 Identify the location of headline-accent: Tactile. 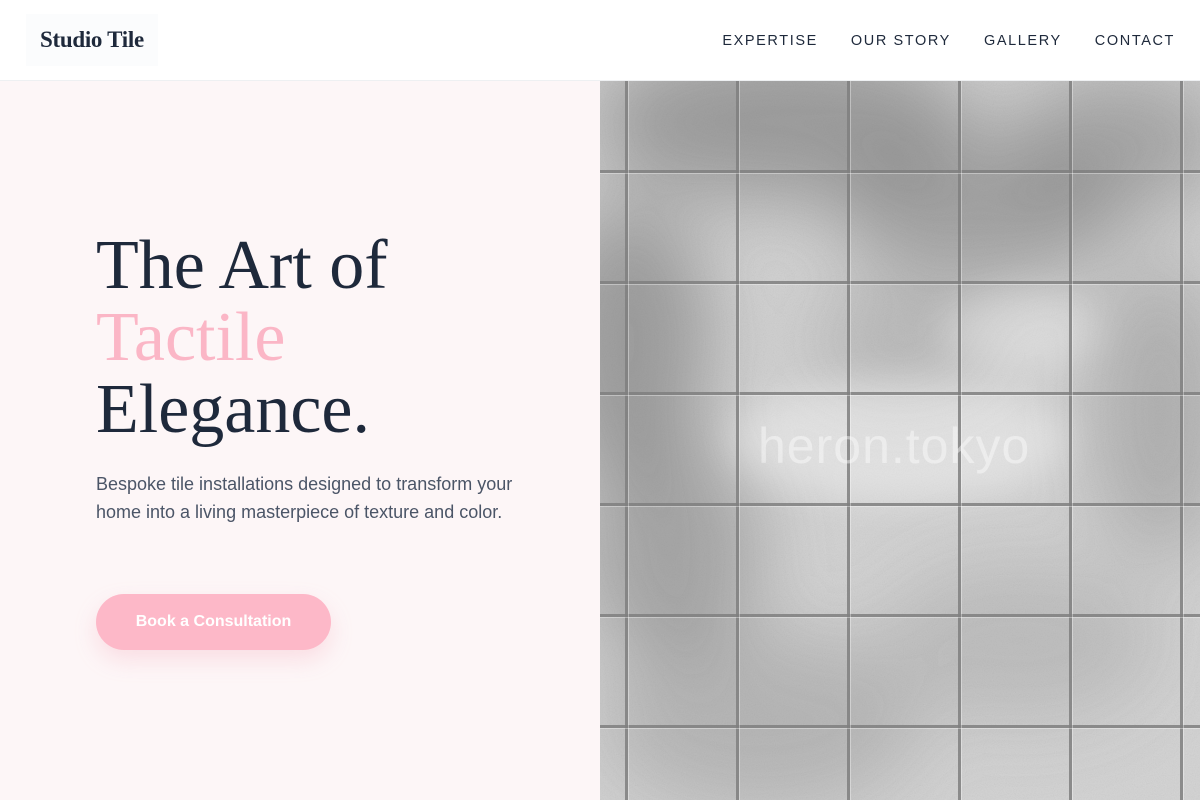
(191, 337).